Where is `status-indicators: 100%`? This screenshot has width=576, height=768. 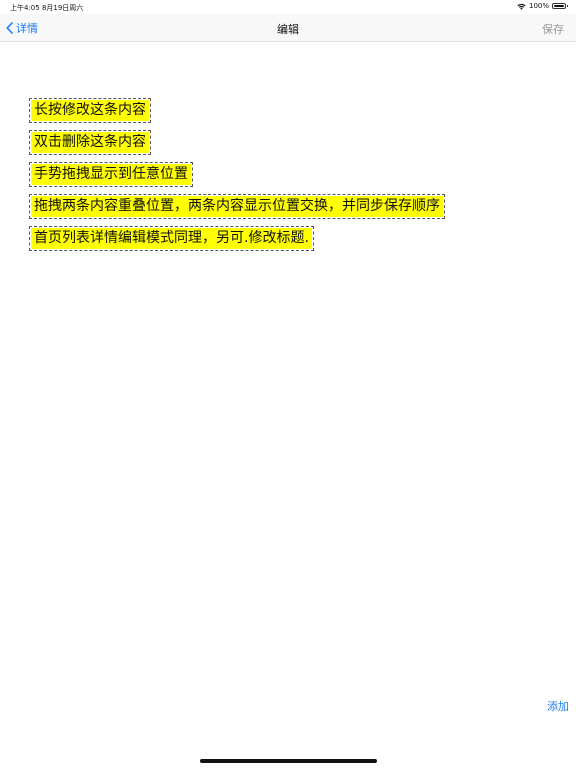 status-indicators: 100% is located at coordinates (542, 6).